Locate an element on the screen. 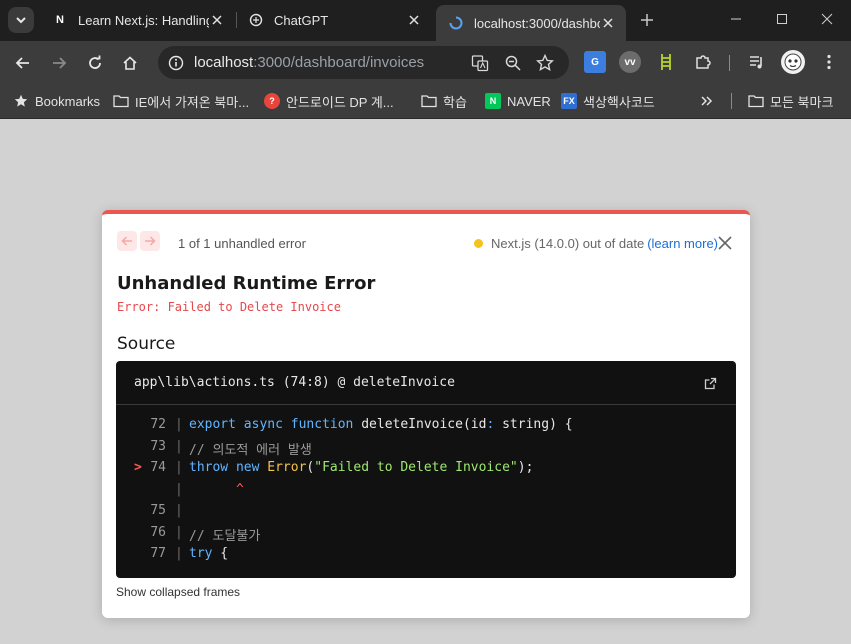  zoom-button is located at coordinates (513, 63).